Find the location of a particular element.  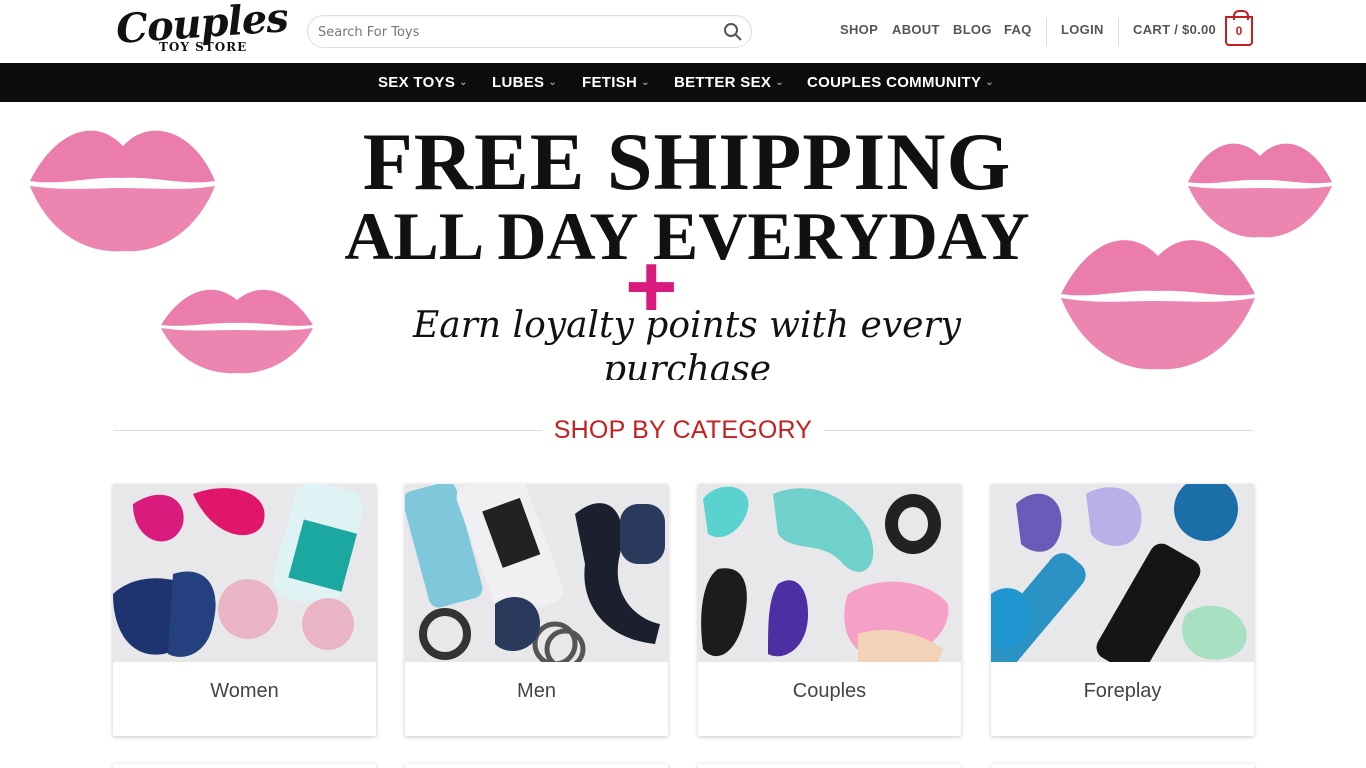

category-label: Foreplay is located at coordinates (1122, 691).